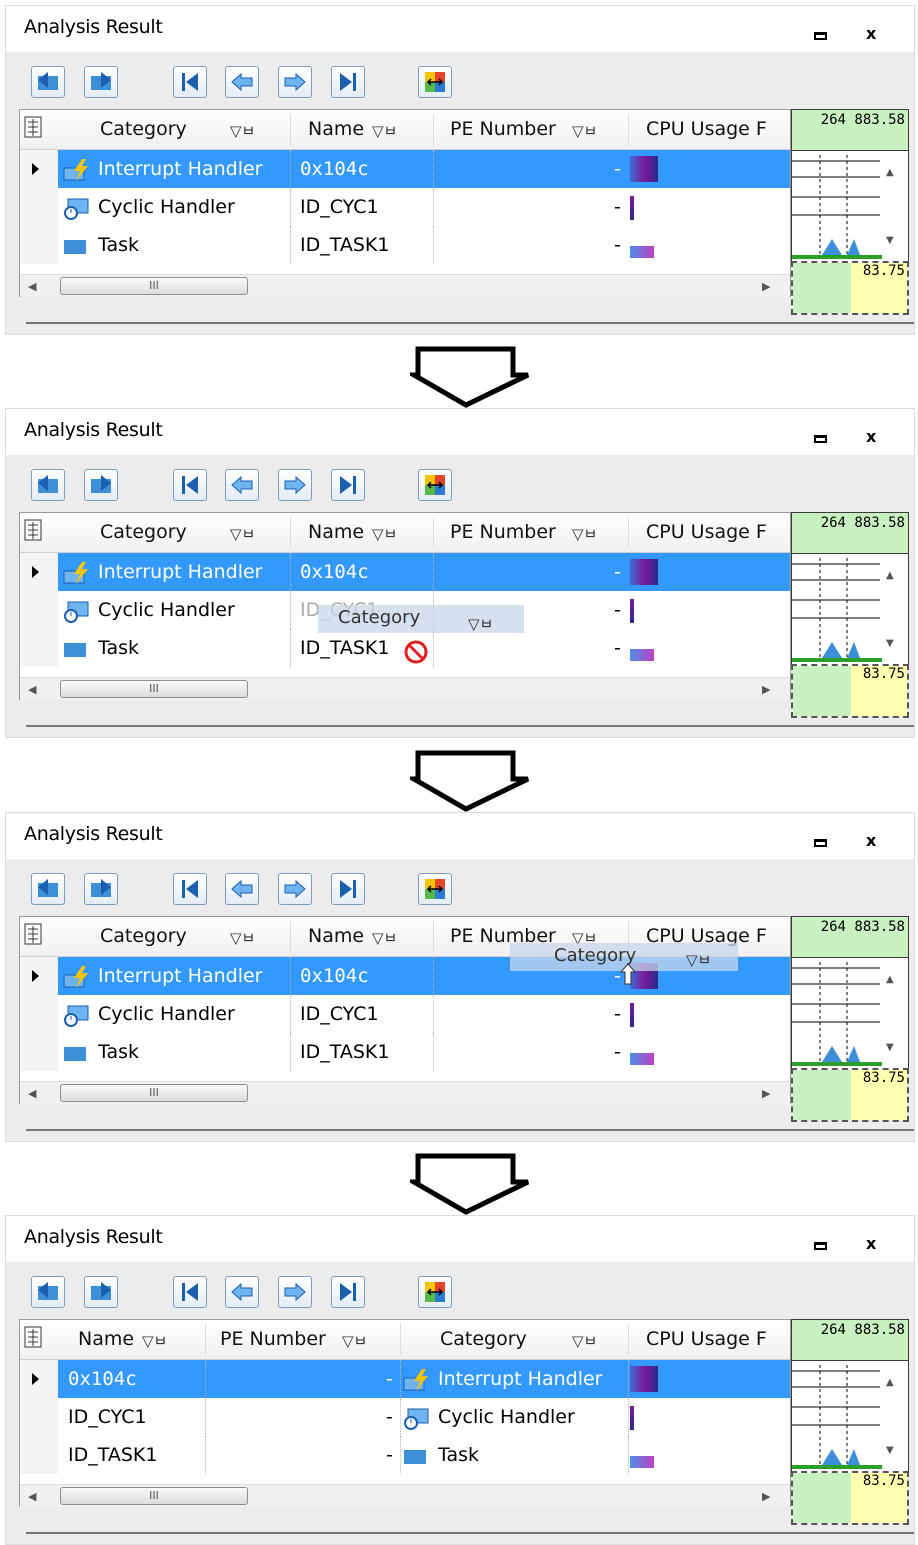  What do you see at coordinates (405, 1460) in the screenshot?
I see `table-row: ID_TASK1 - Task` at bounding box center [405, 1460].